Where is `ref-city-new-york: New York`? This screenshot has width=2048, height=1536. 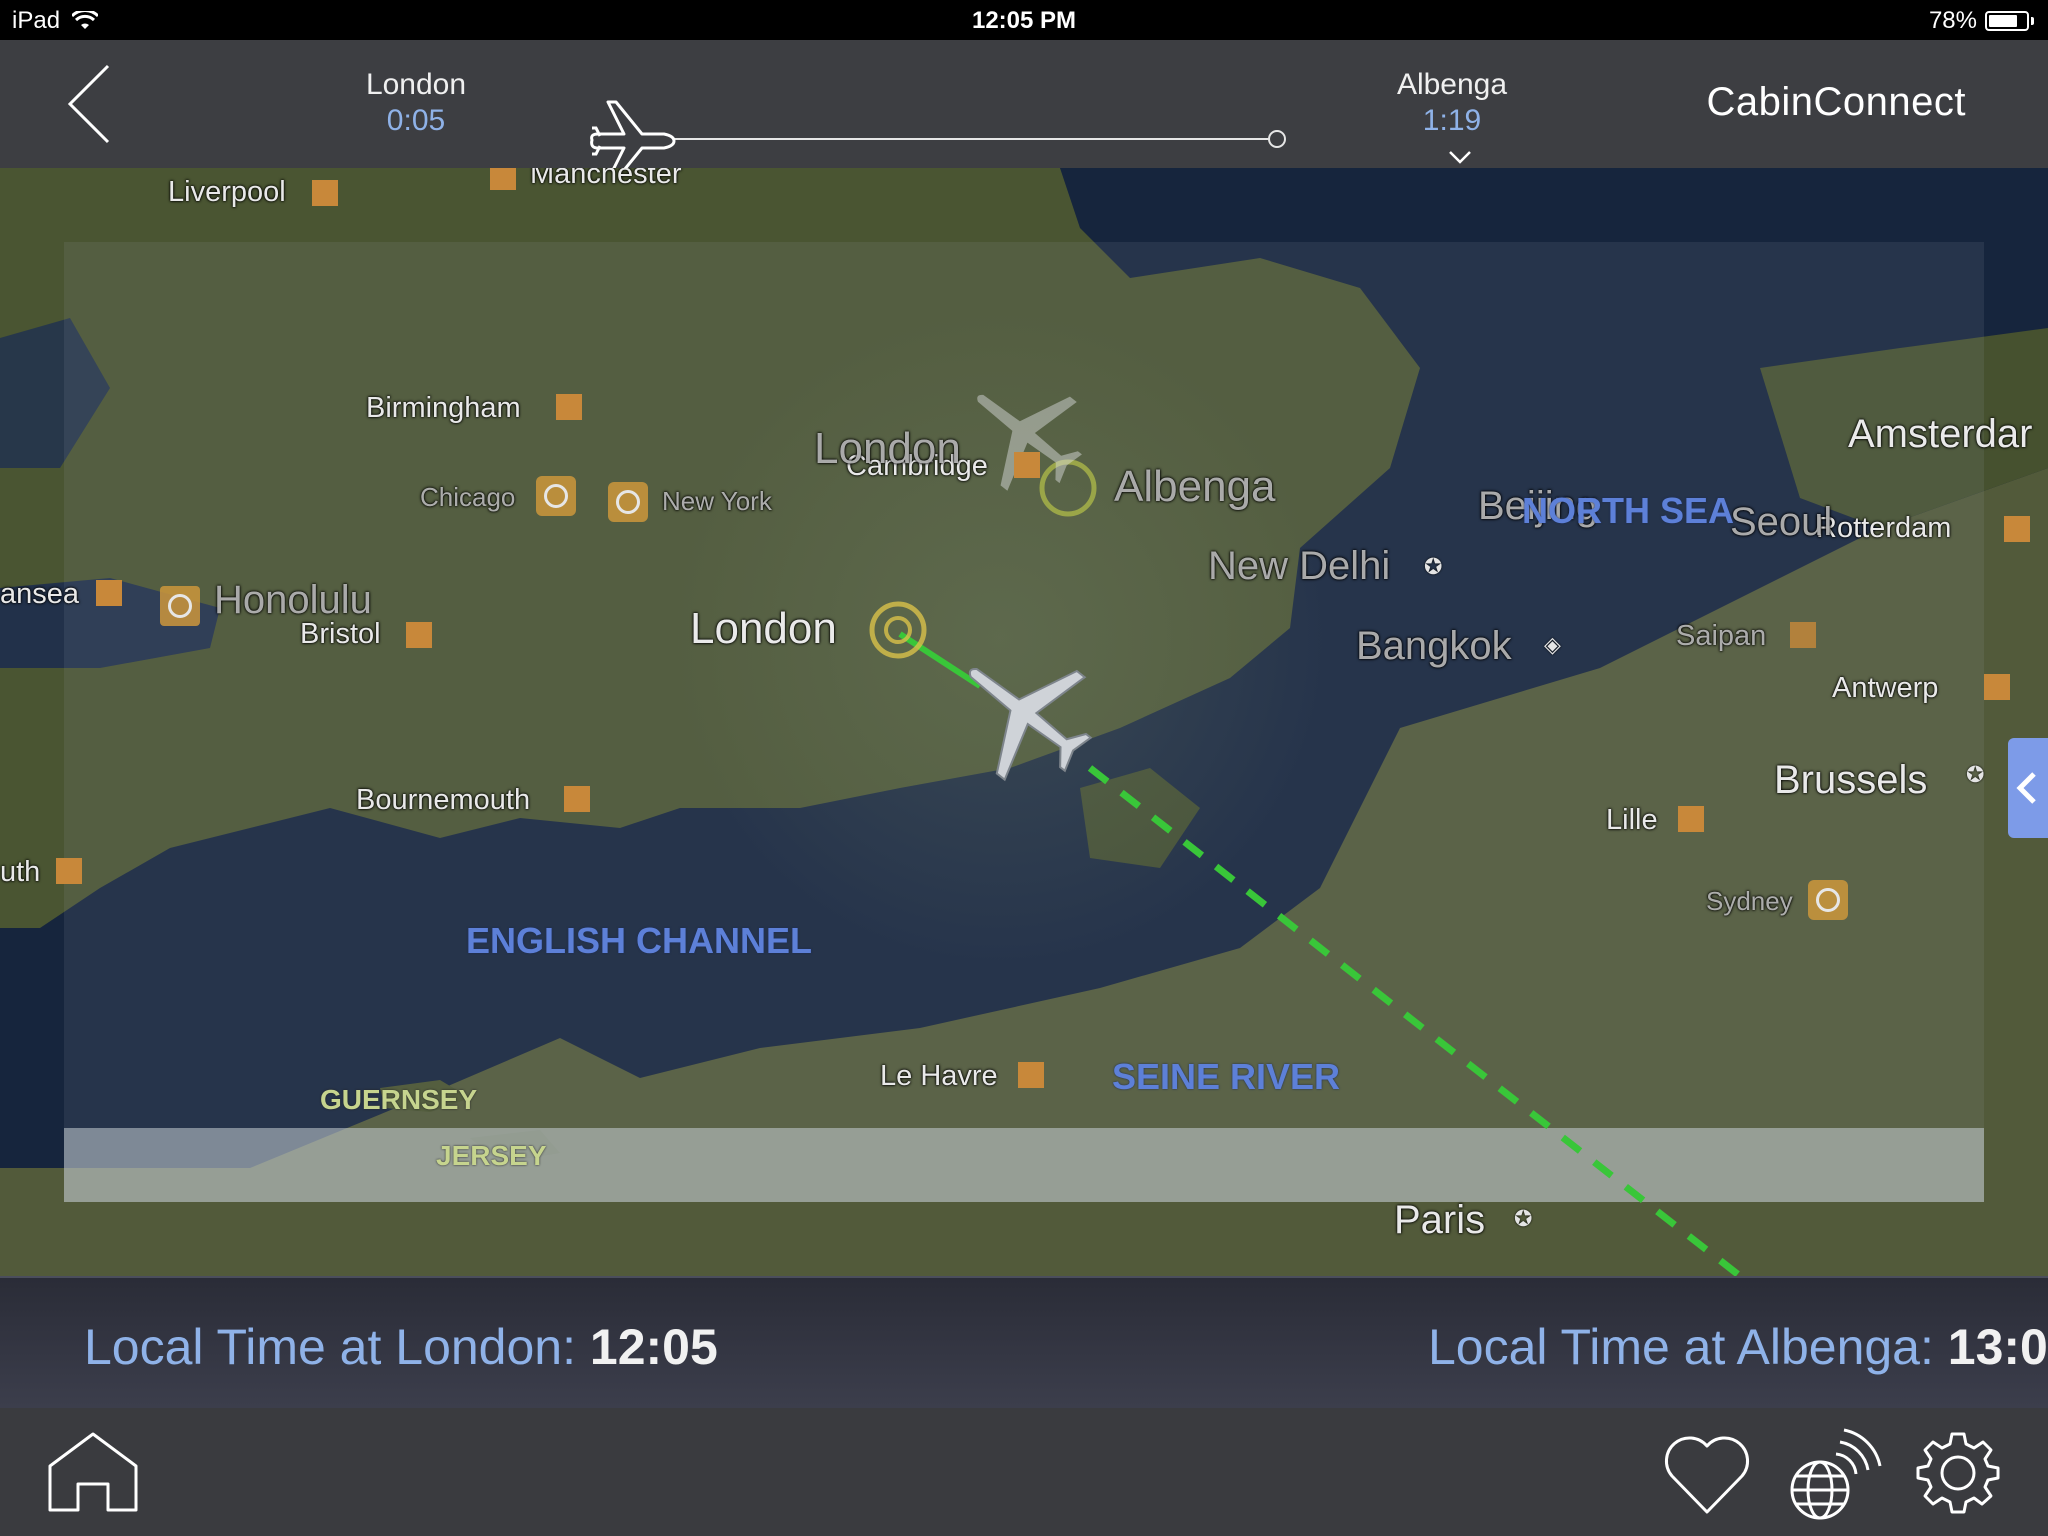 ref-city-new-york: New York is located at coordinates (717, 501).